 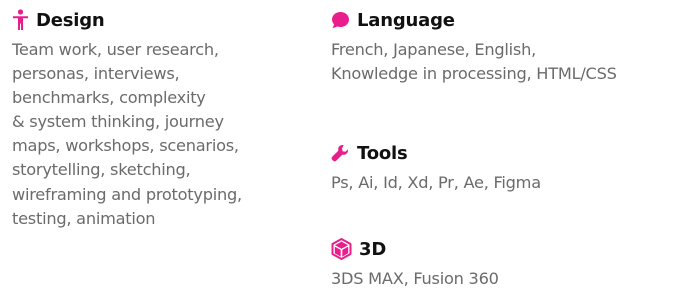 I want to click on design-header: Design, so click(x=127, y=20).